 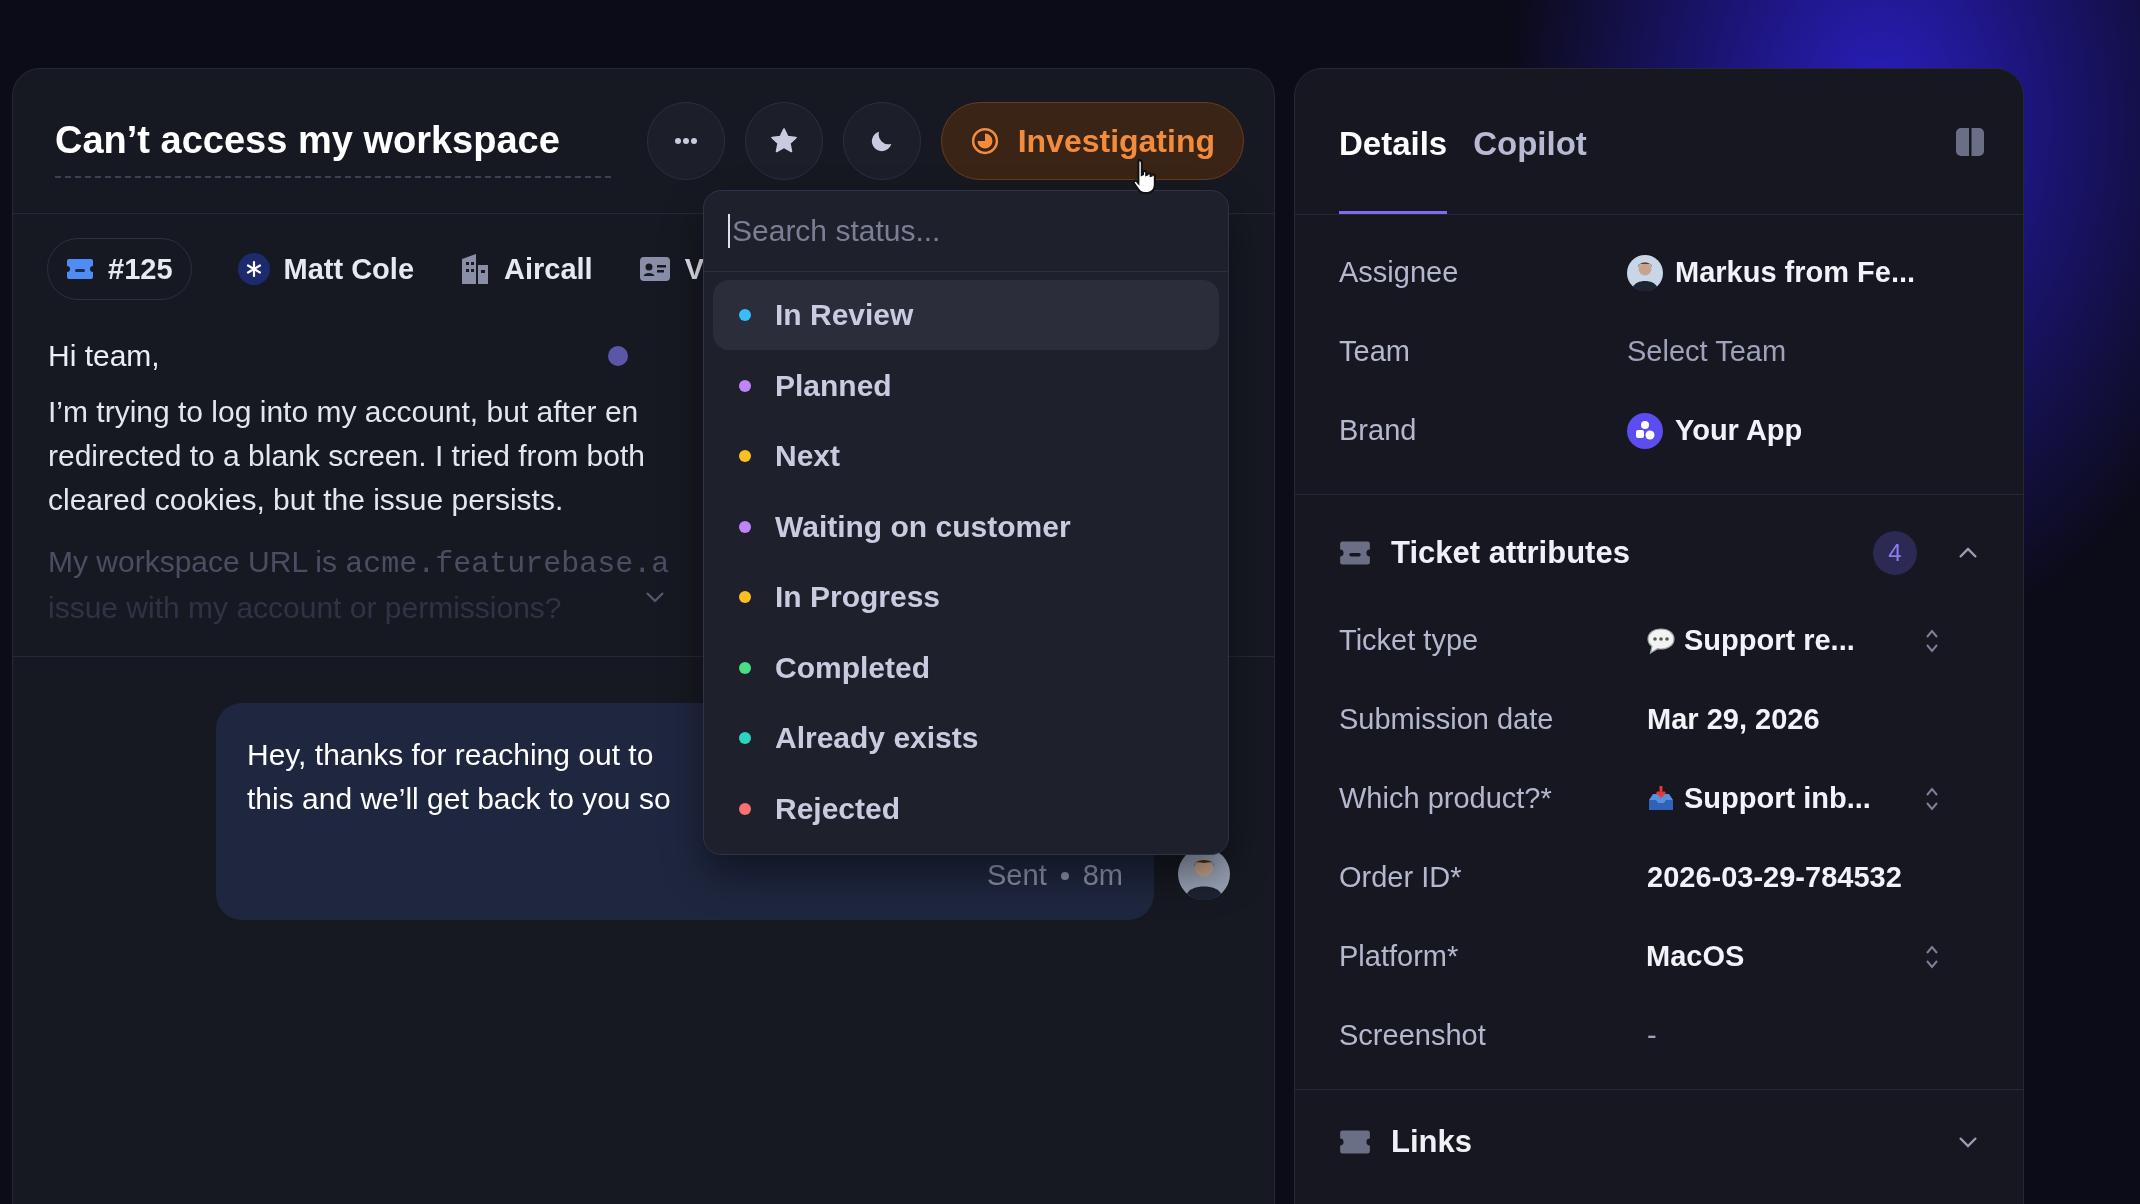 What do you see at coordinates (1064, 875) in the screenshot?
I see `separator-dot` at bounding box center [1064, 875].